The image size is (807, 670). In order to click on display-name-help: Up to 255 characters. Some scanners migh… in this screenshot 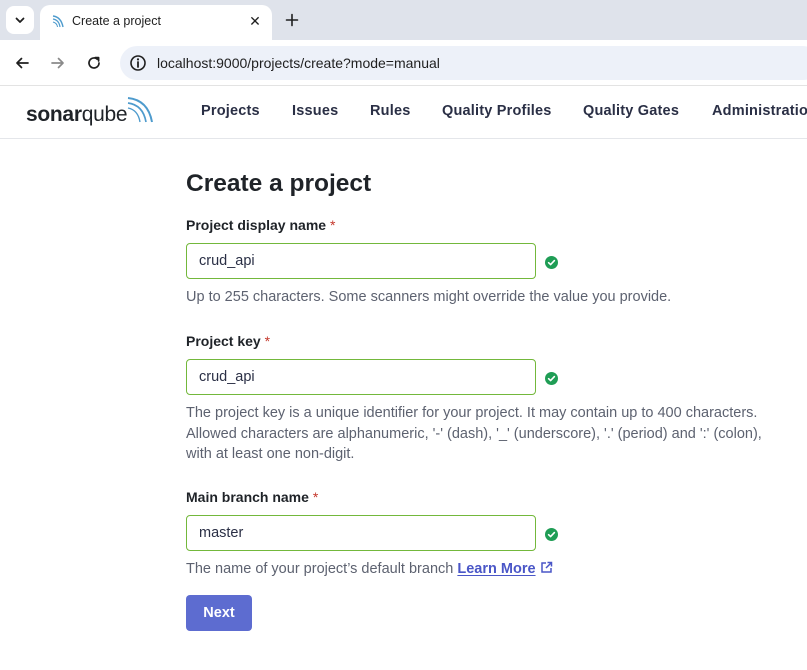, I will do `click(429, 297)`.